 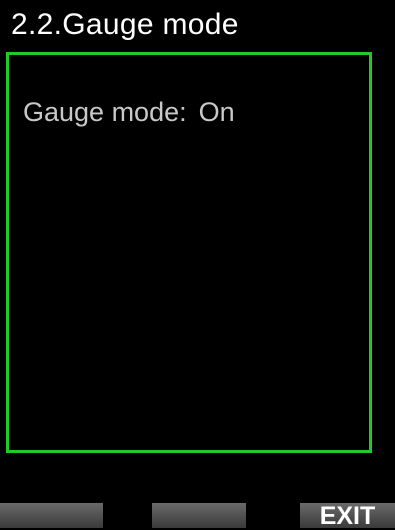 I want to click on gauge-mode-label: Gauge mode:, so click(x=105, y=112).